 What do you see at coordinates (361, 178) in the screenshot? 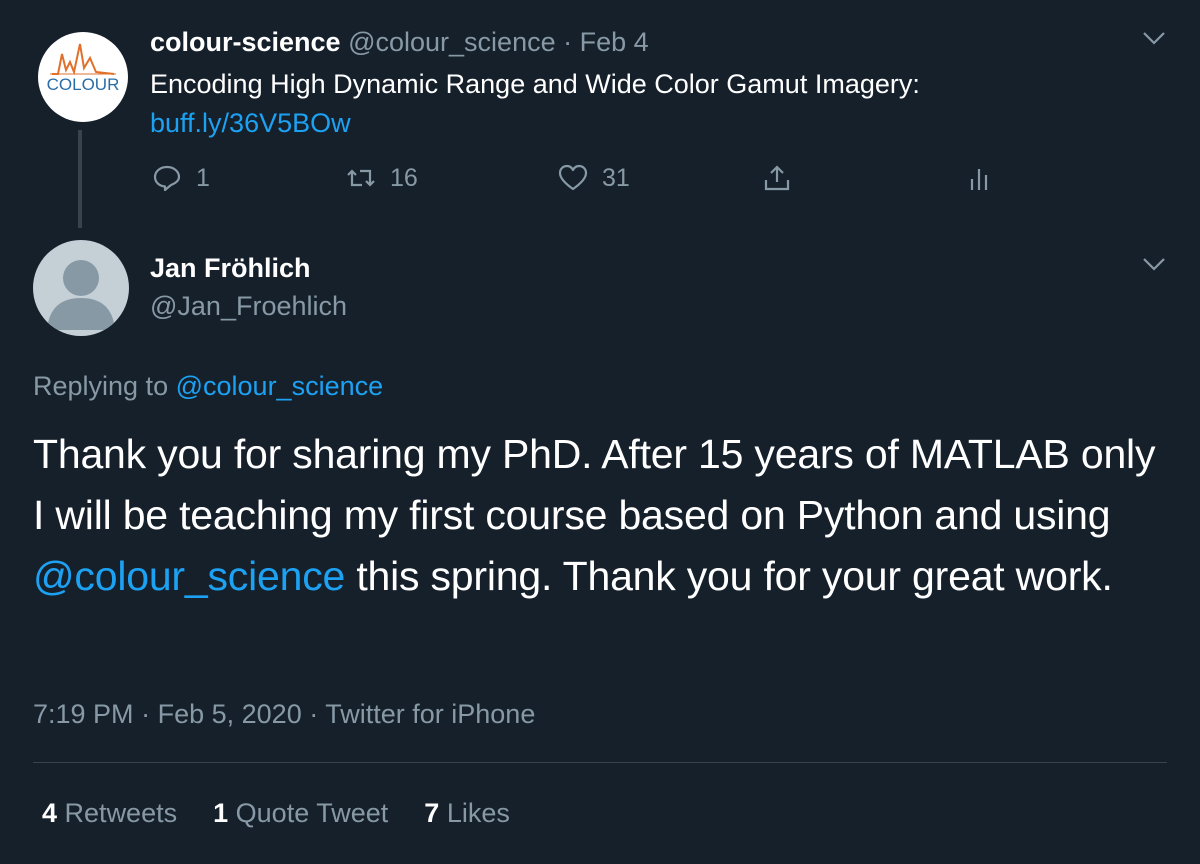
I see `retweet-icon` at bounding box center [361, 178].